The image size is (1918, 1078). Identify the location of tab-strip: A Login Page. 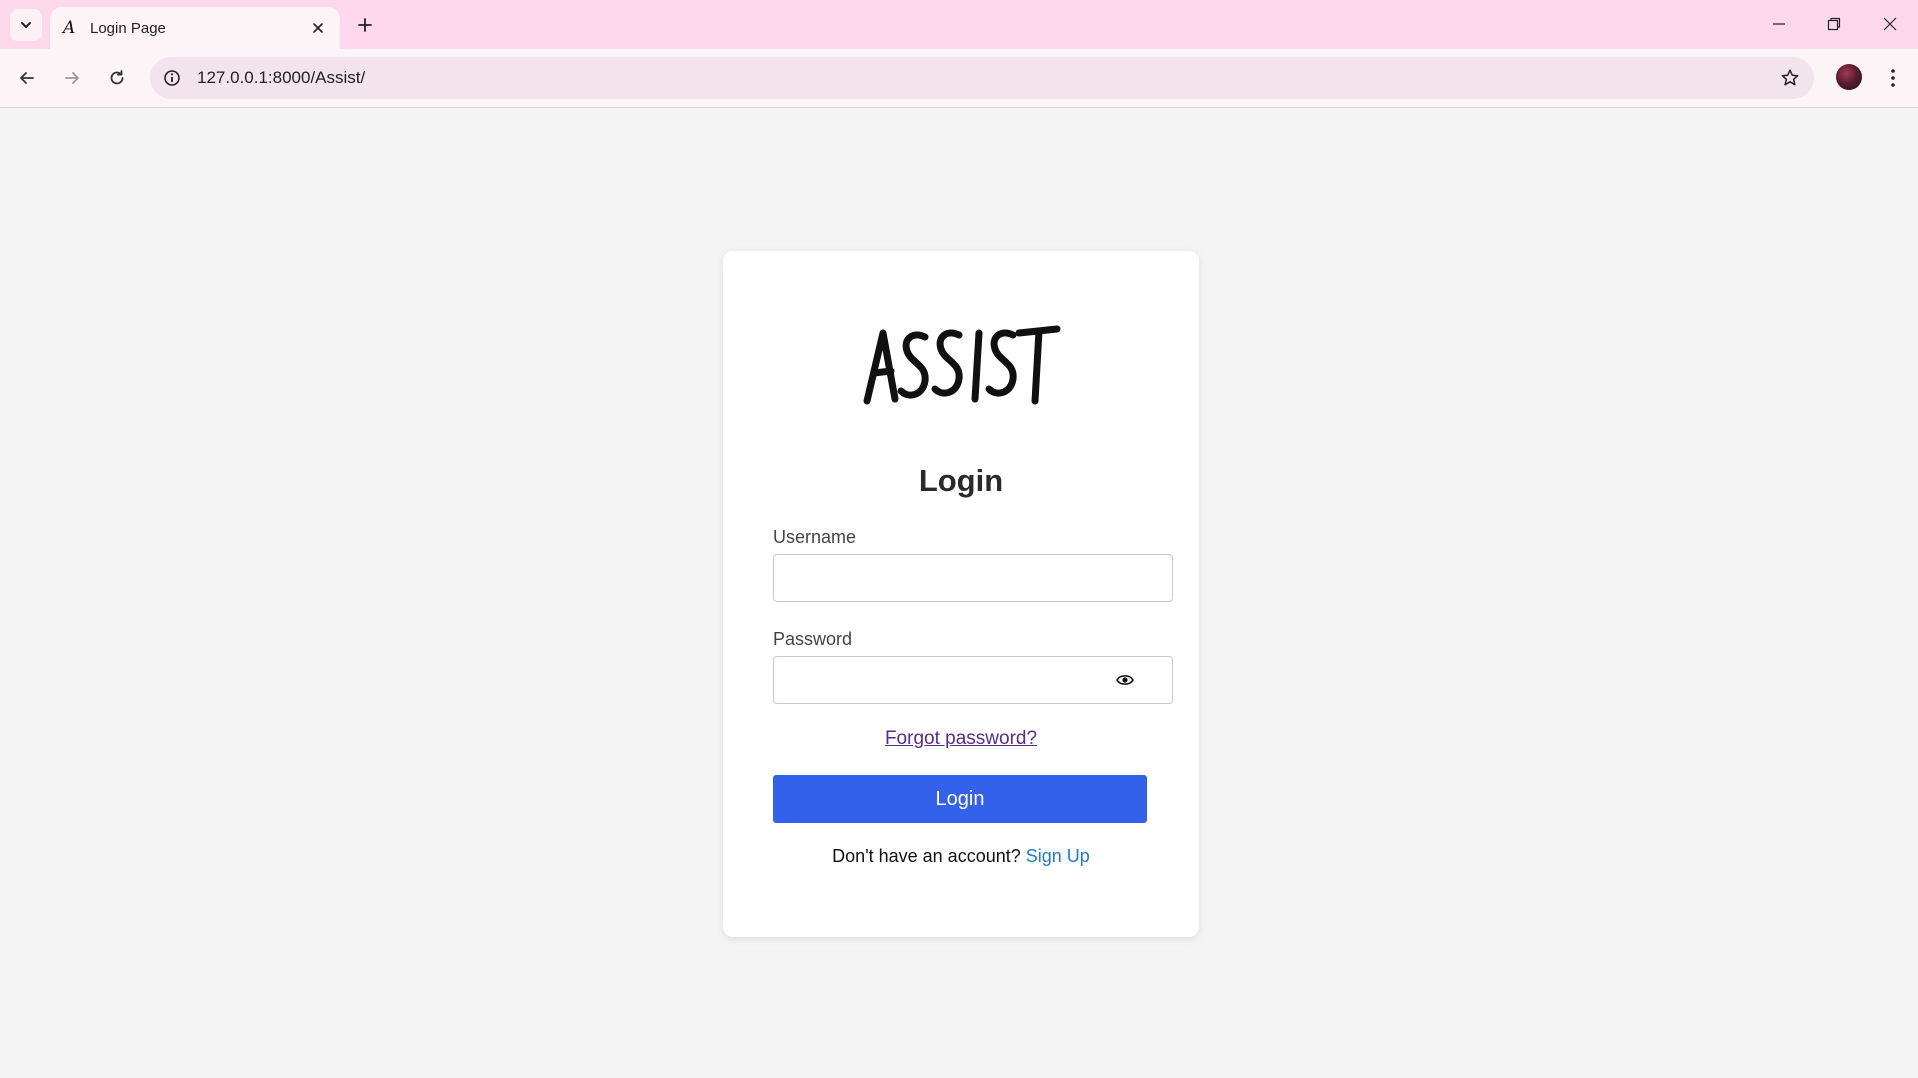
(959, 24).